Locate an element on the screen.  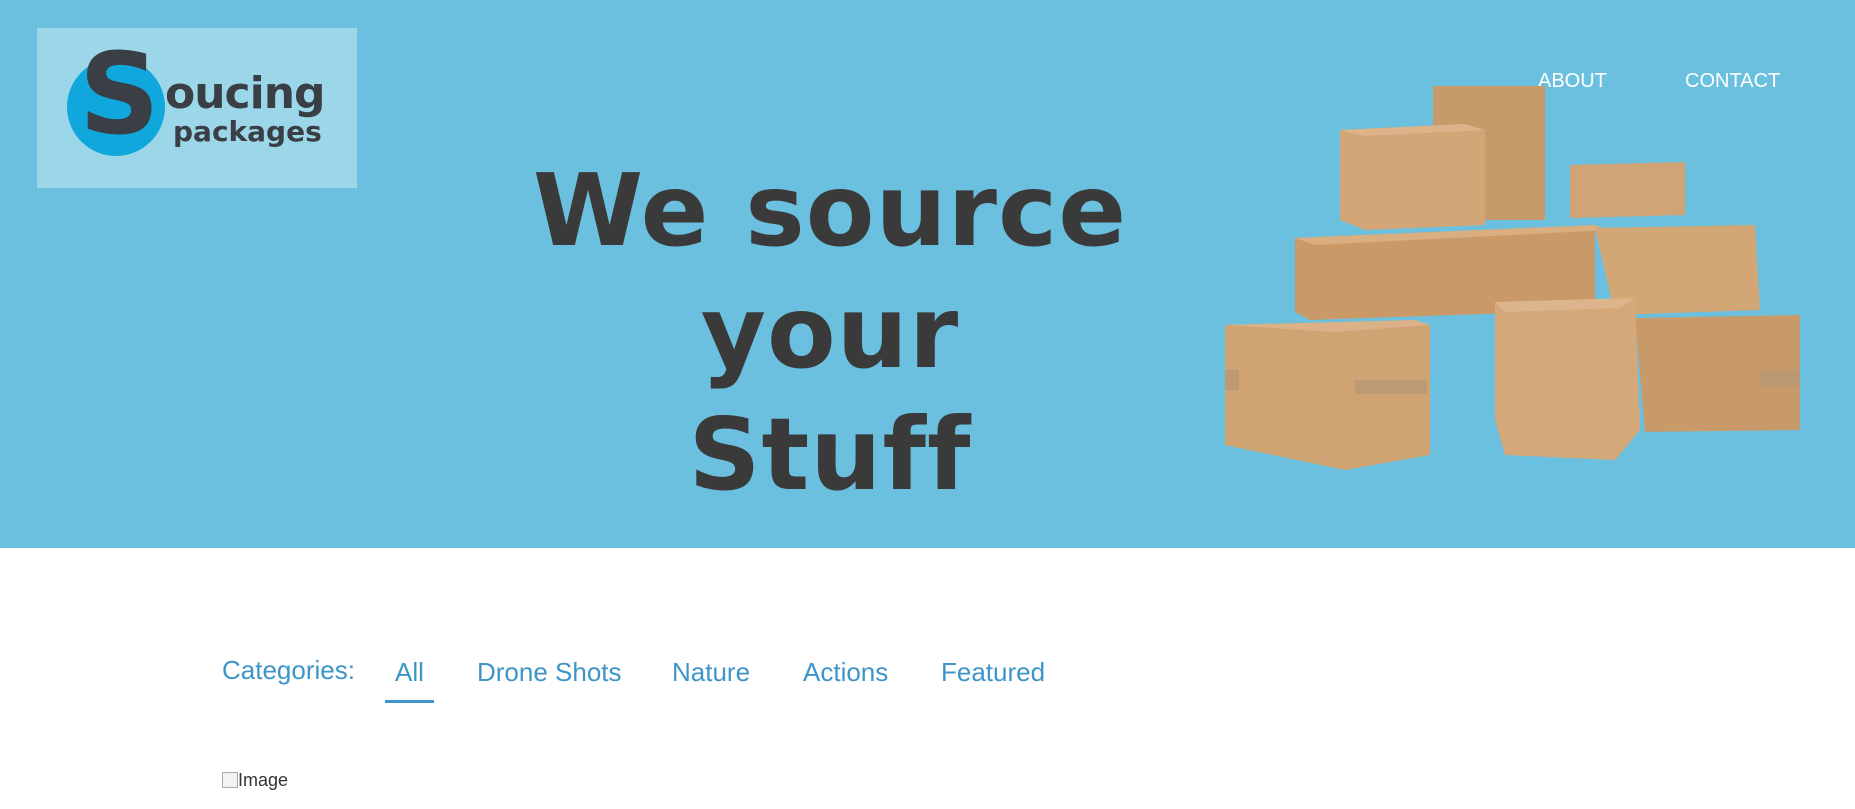
category-actions: Actions is located at coordinates (845, 678).